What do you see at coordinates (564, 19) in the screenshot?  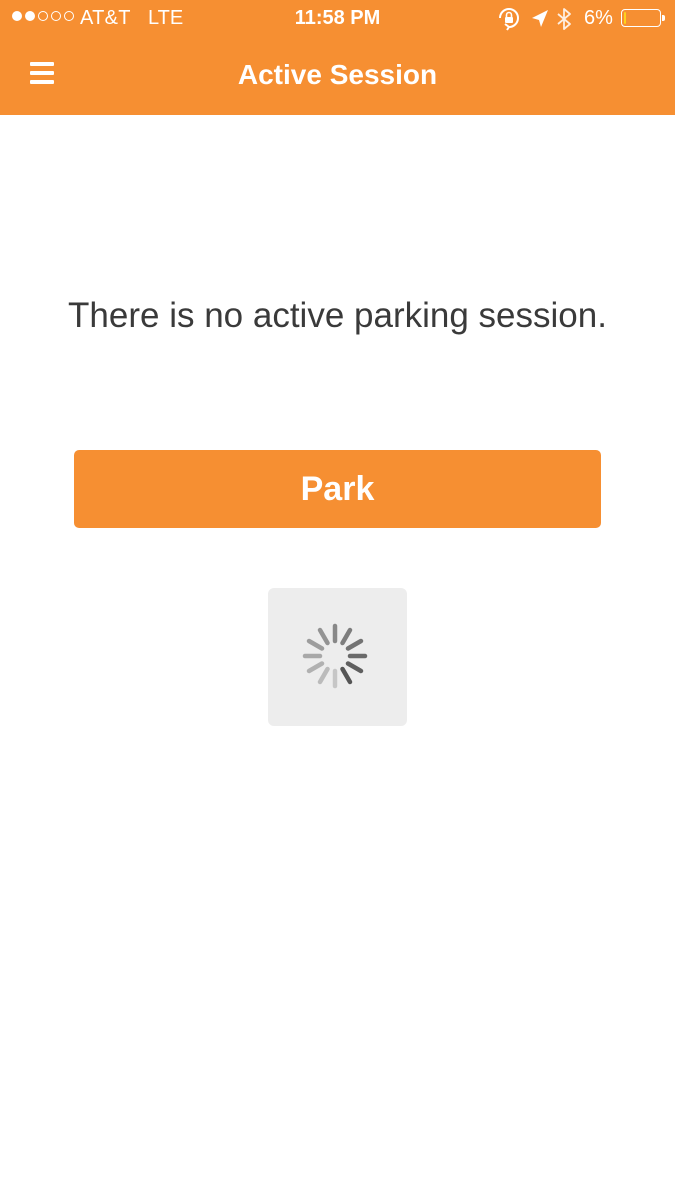 I see `bluetooth-icon` at bounding box center [564, 19].